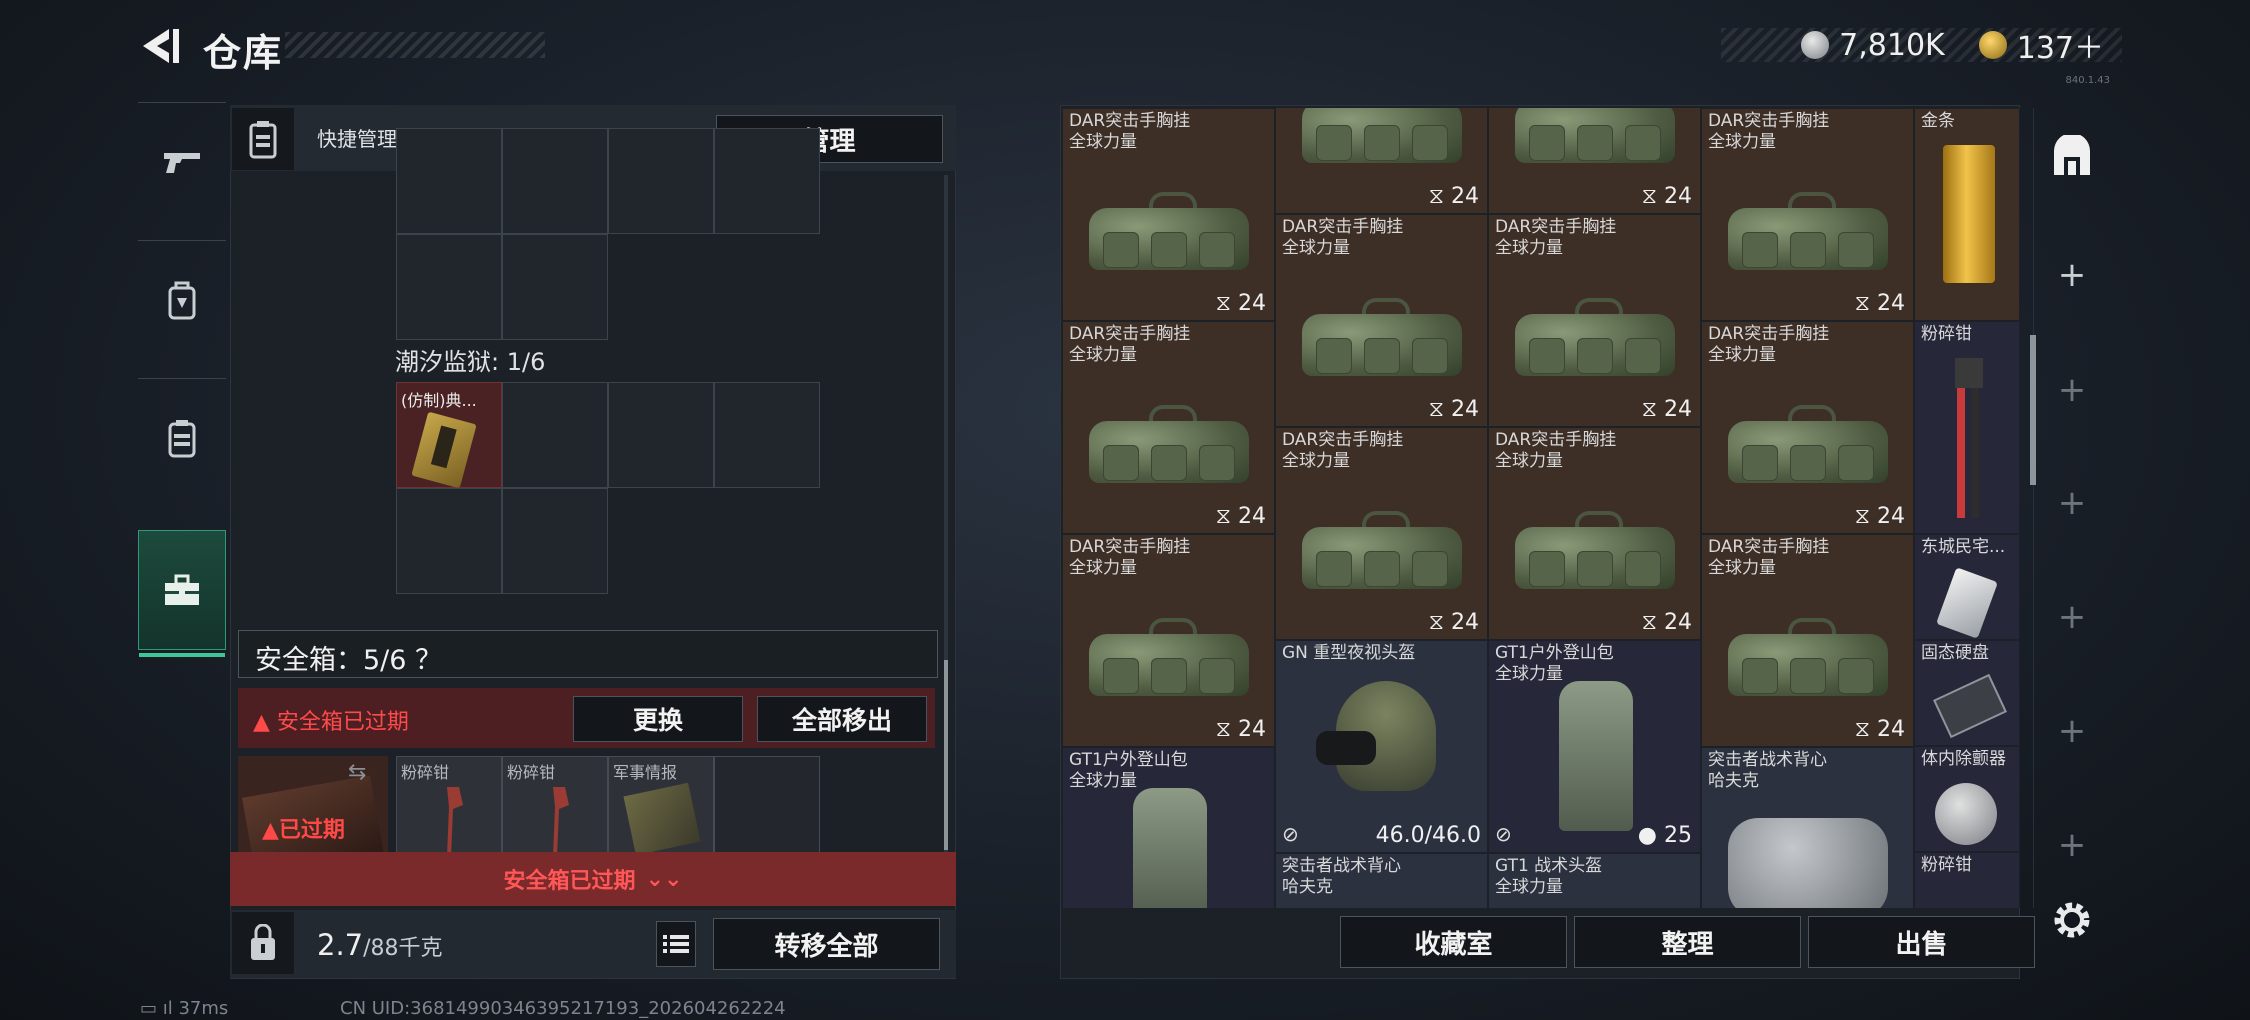  What do you see at coordinates (2033, 508) in the screenshot?
I see `grid-divider` at bounding box center [2033, 508].